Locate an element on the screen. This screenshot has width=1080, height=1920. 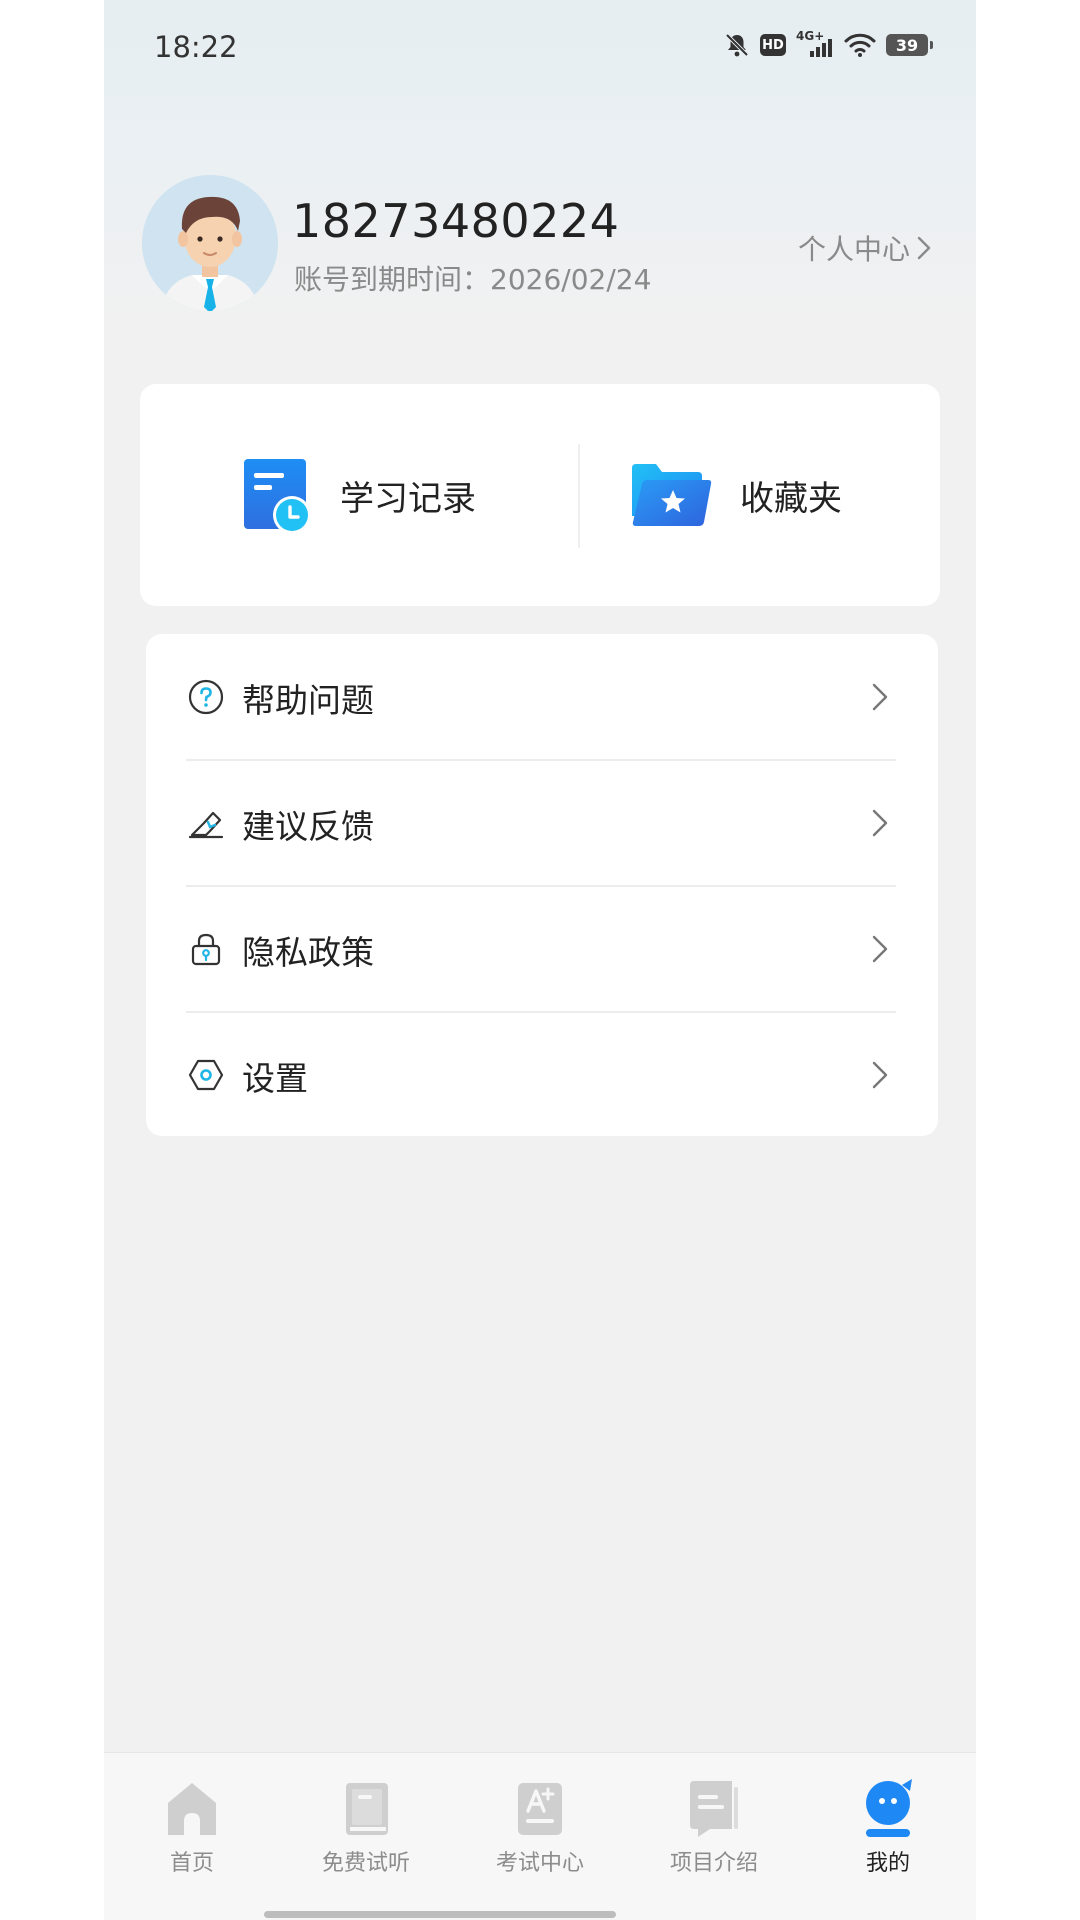
favorites-label: 收藏夹 is located at coordinates (791, 498).